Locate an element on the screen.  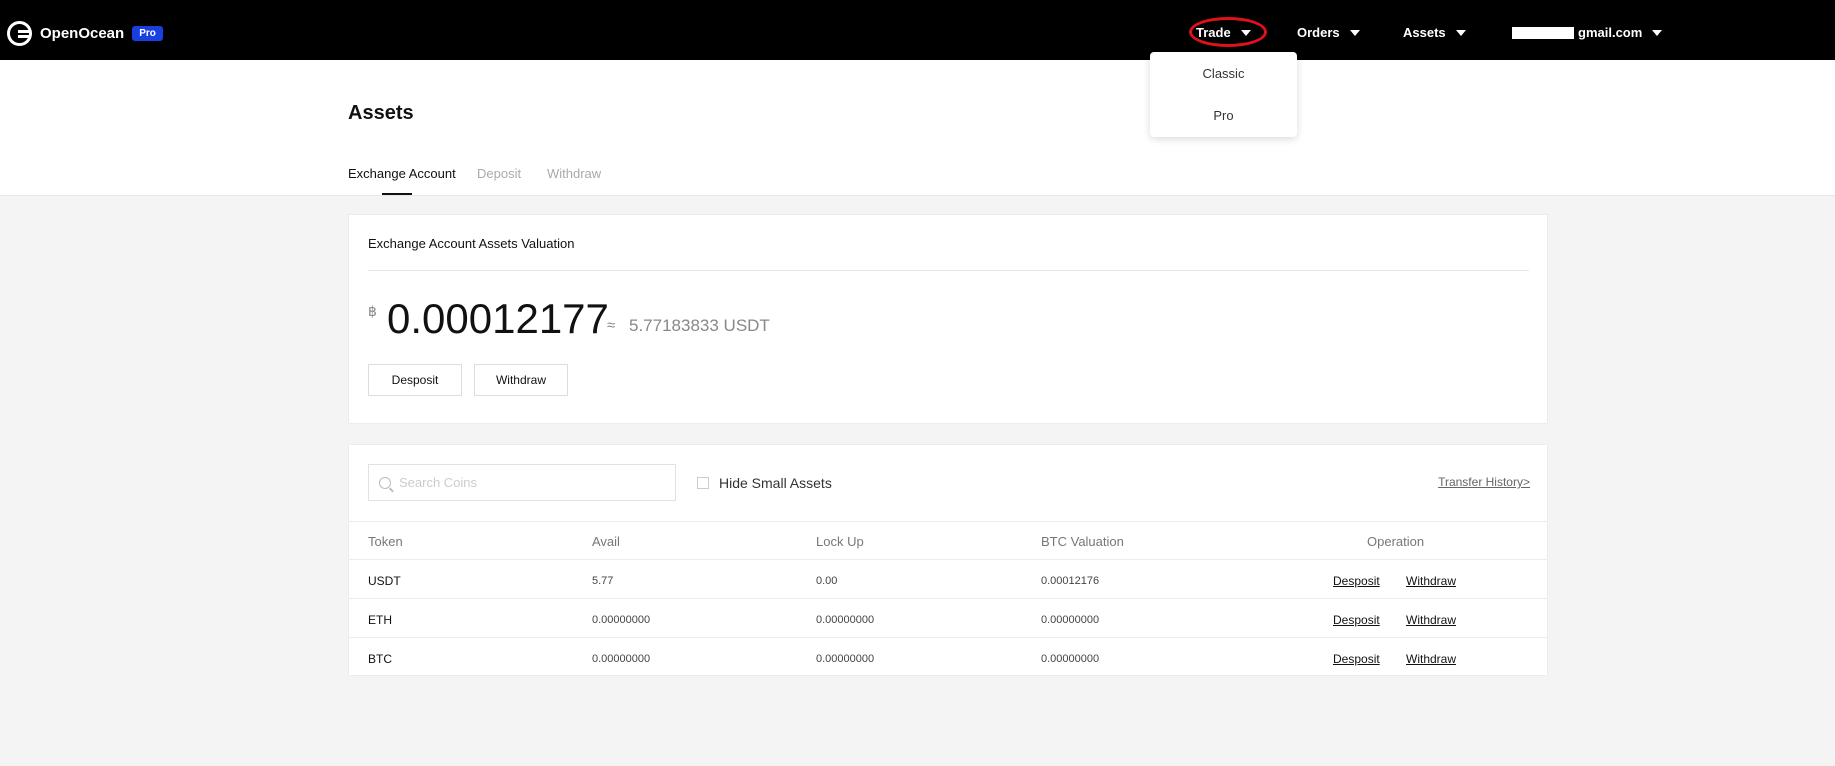
nav-assets: Assets is located at coordinates (1434, 32).